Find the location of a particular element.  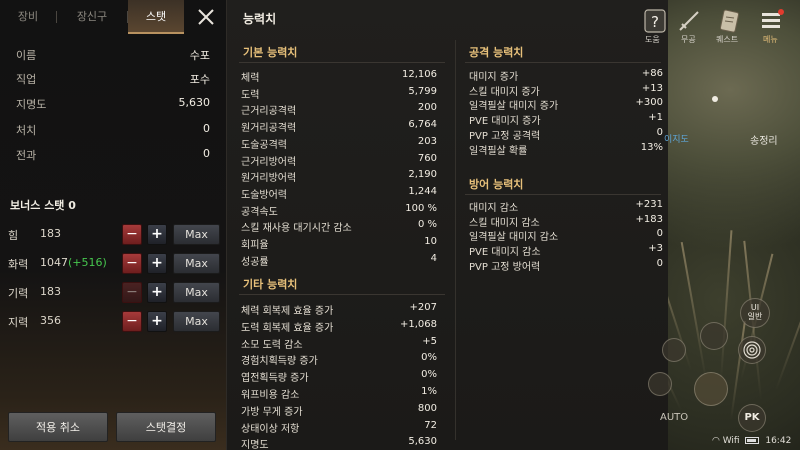

ability-value: 10 is located at coordinates (430, 241).